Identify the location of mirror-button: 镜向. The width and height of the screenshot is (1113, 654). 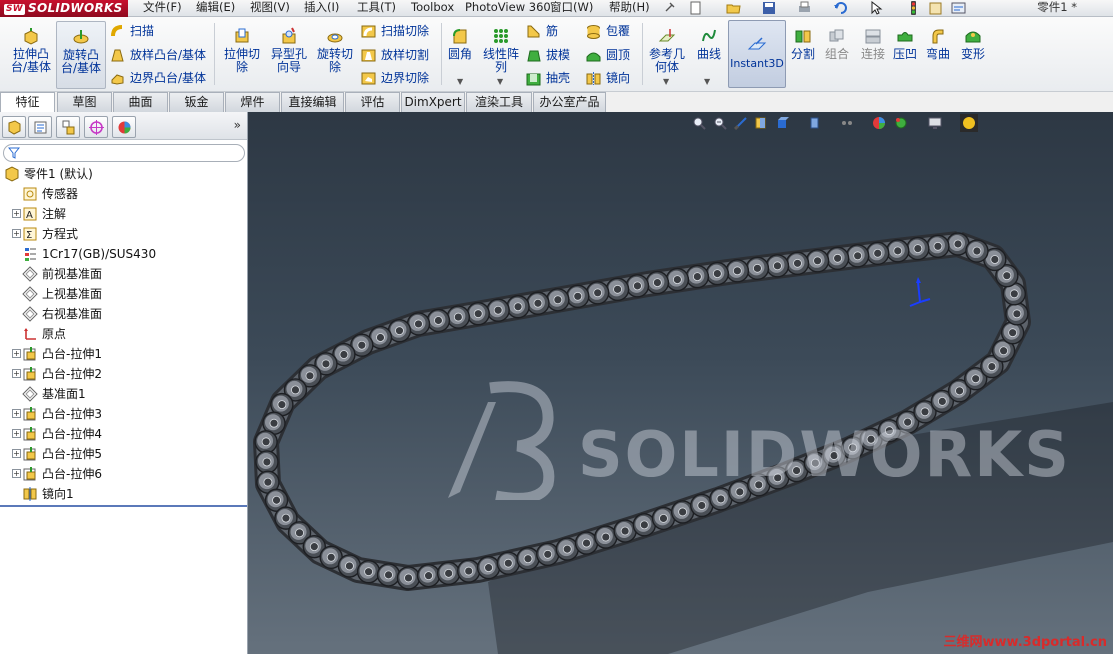
(608, 78).